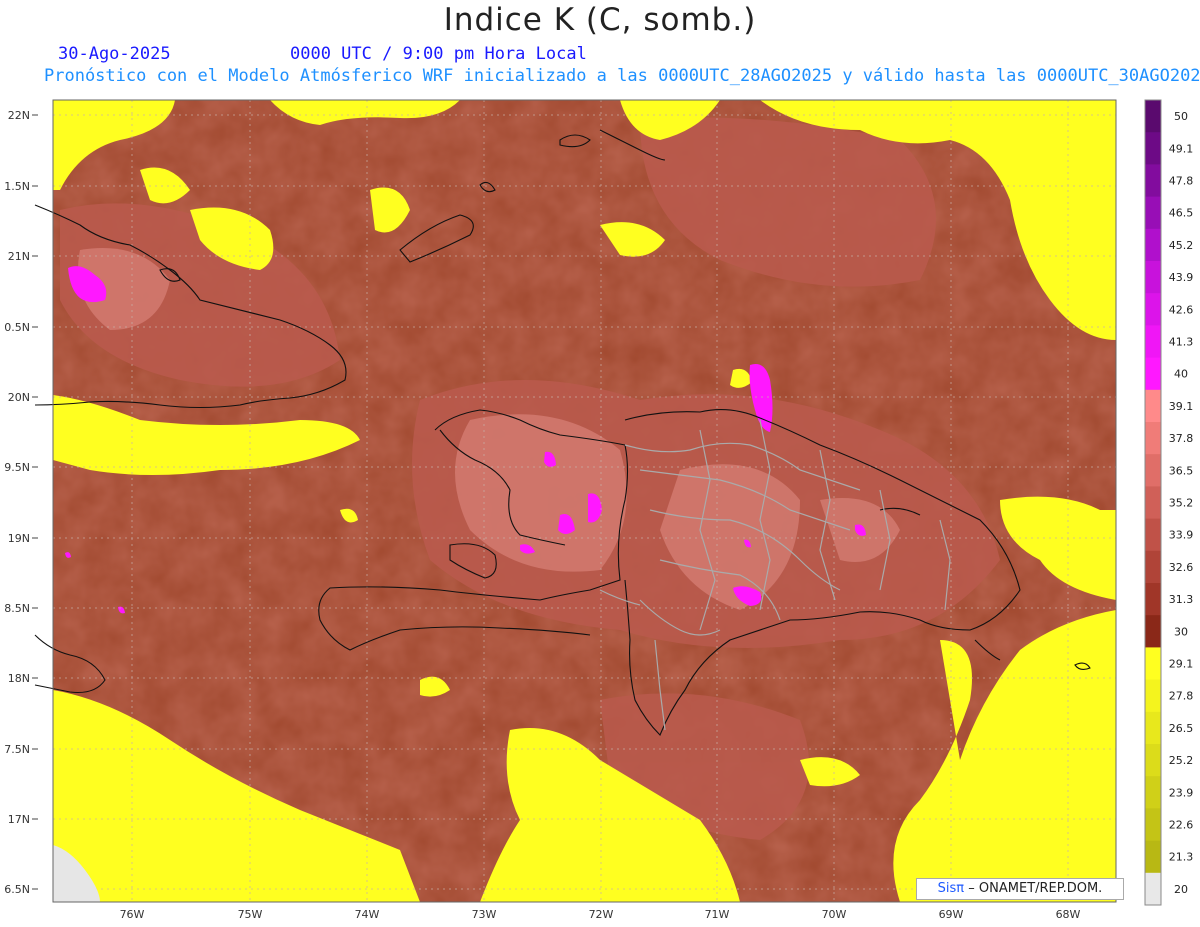  What do you see at coordinates (1181, 728) in the screenshot?
I see `colorbar-label: 26.5` at bounding box center [1181, 728].